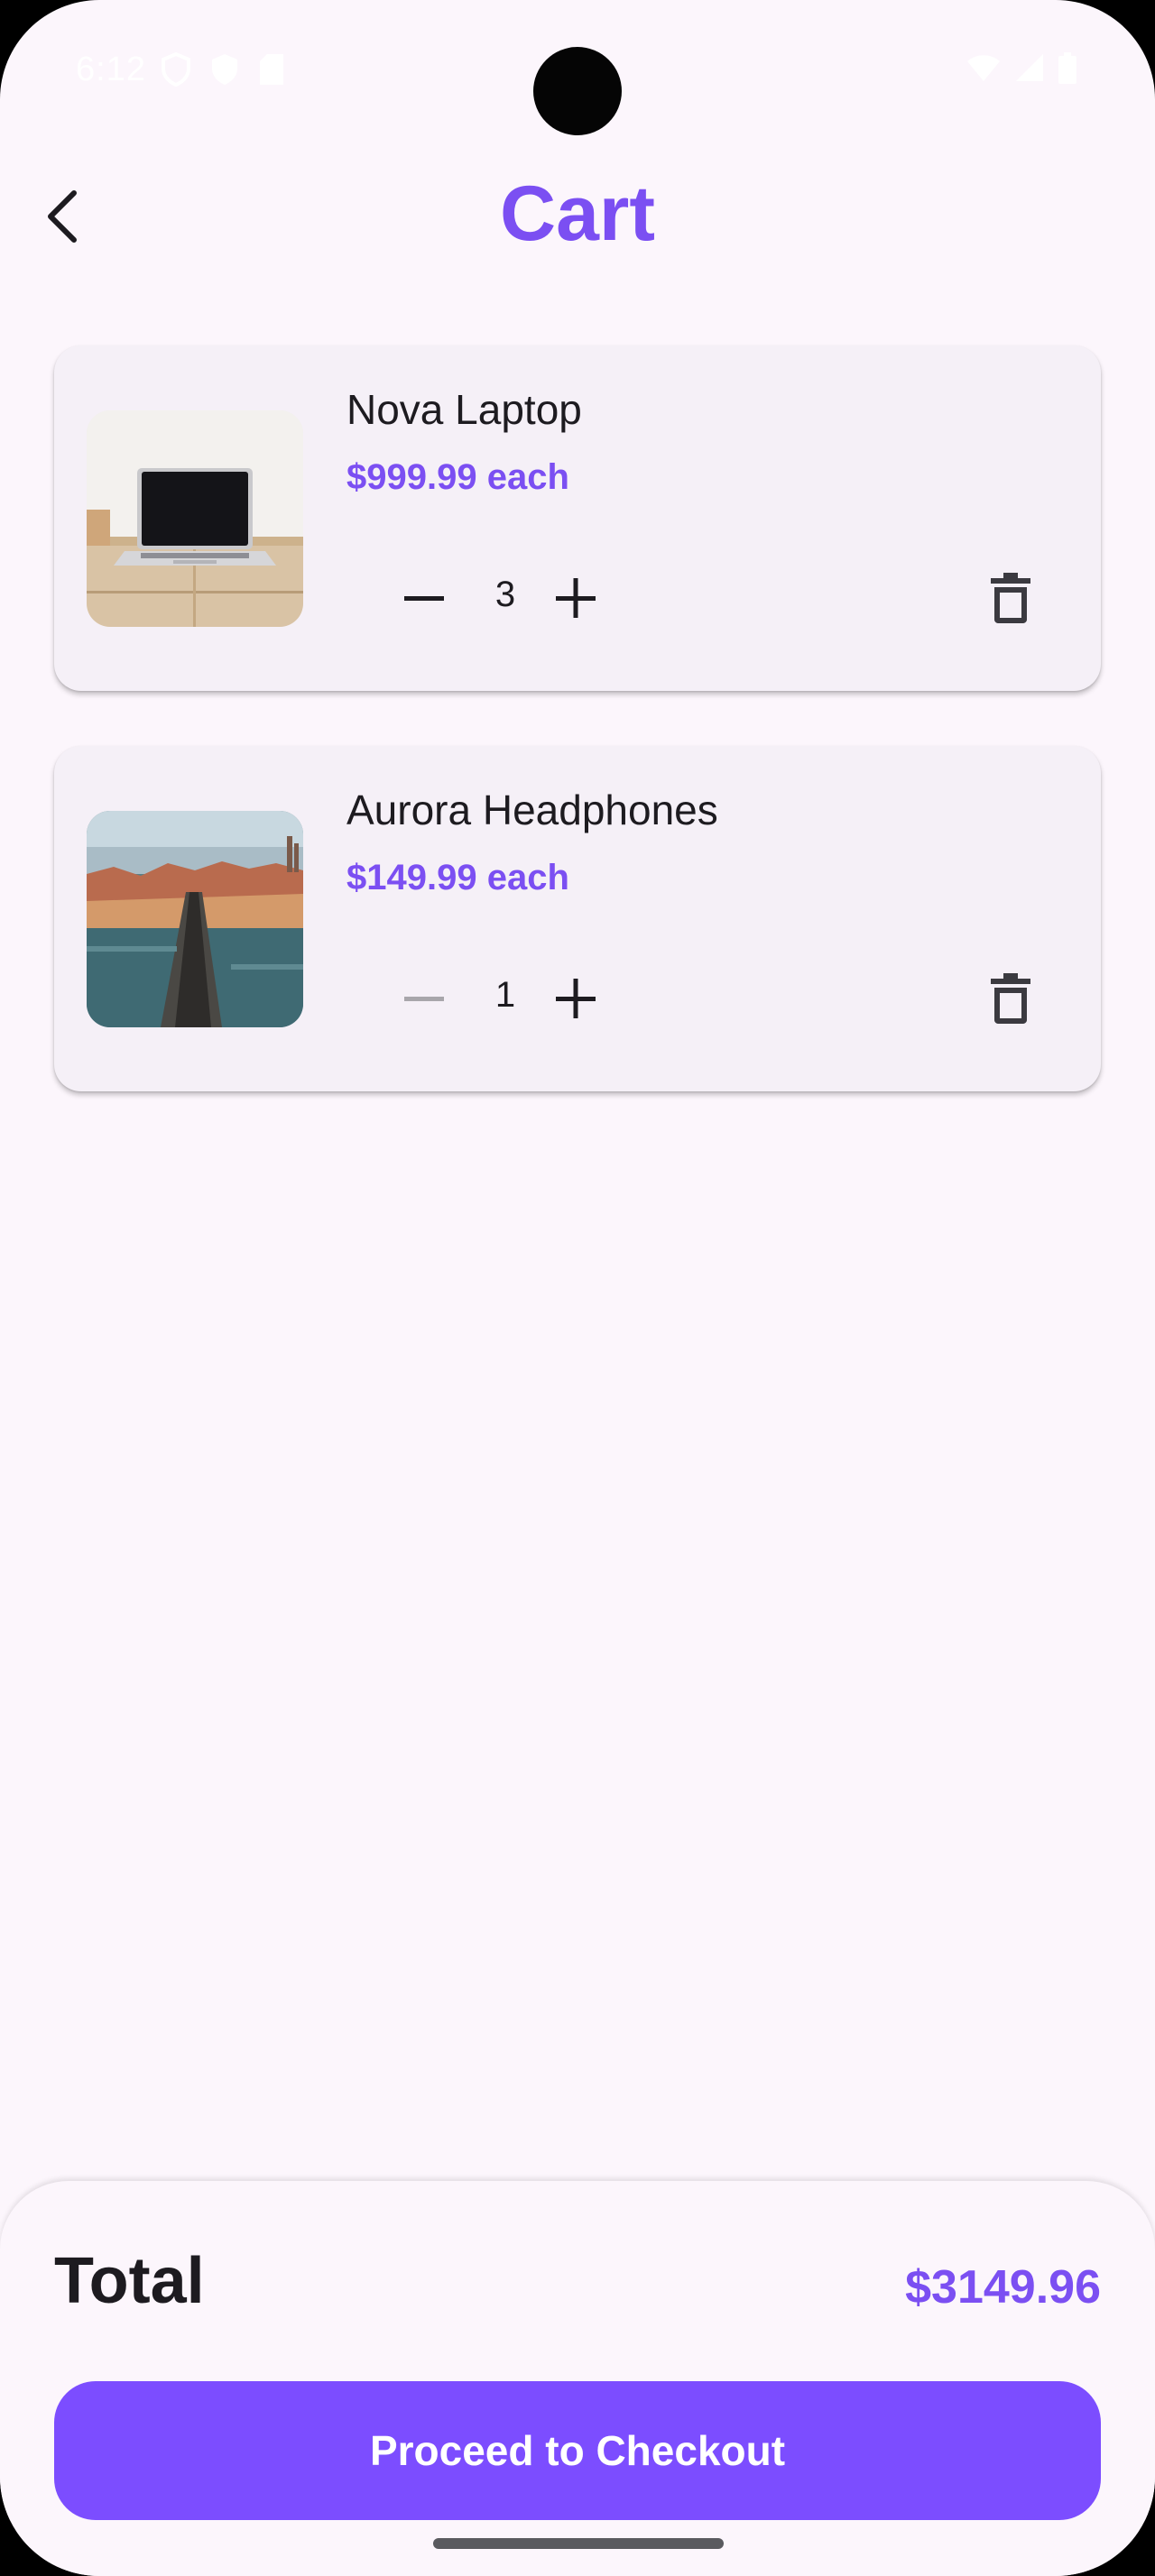 This screenshot has width=1155, height=2576. What do you see at coordinates (577, 2450) in the screenshot?
I see `checkout-button: Proceed to Checkout` at bounding box center [577, 2450].